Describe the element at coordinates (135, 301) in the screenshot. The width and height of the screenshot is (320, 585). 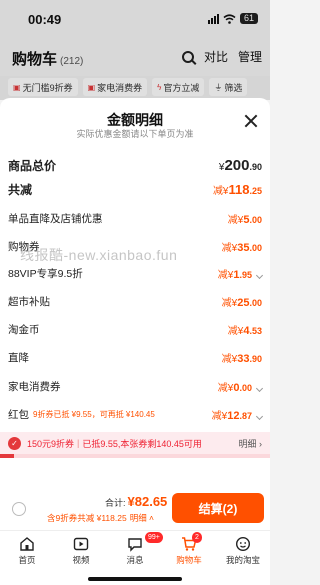
I see `amount-row: 超市补贴 减¥ 25.00` at that location.